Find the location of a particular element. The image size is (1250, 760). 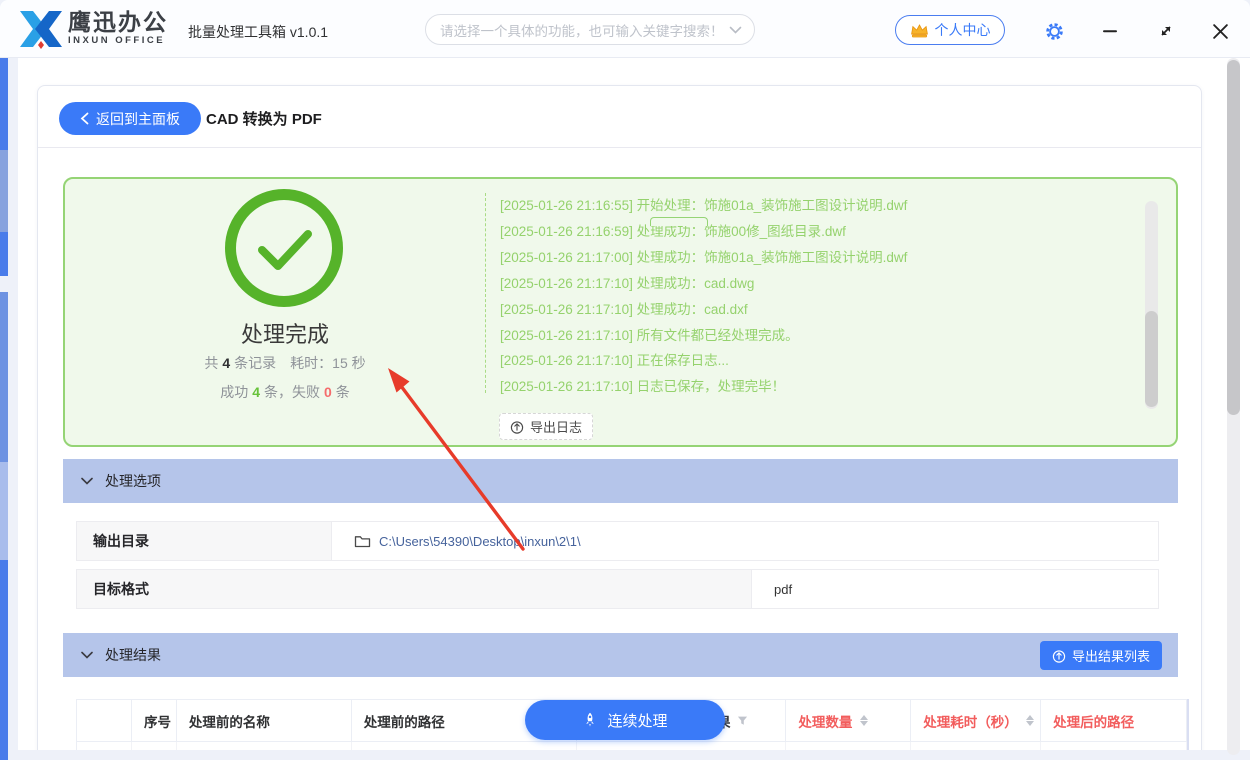

settings-button is located at coordinates (1054, 31).